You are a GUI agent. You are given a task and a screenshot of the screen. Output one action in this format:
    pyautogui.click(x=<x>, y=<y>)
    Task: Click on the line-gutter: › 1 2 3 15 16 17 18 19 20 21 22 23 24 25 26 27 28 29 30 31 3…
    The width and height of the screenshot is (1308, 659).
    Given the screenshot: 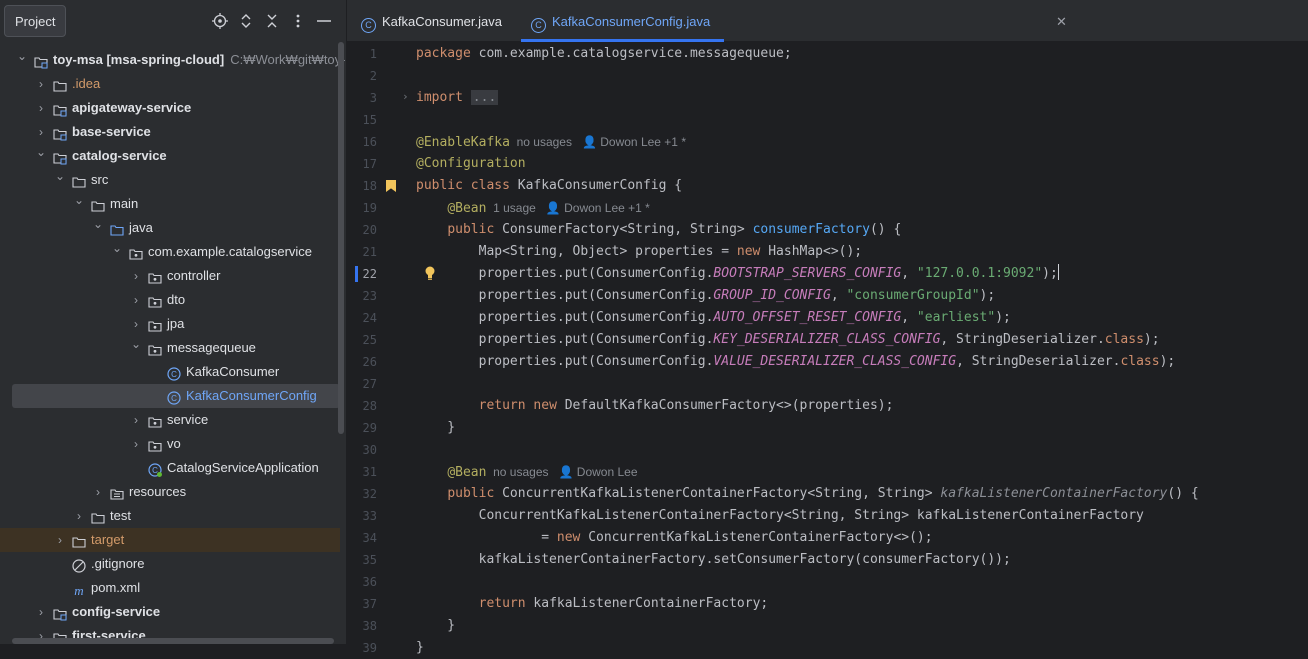 What is the action you would take?
    pyautogui.click(x=378, y=348)
    